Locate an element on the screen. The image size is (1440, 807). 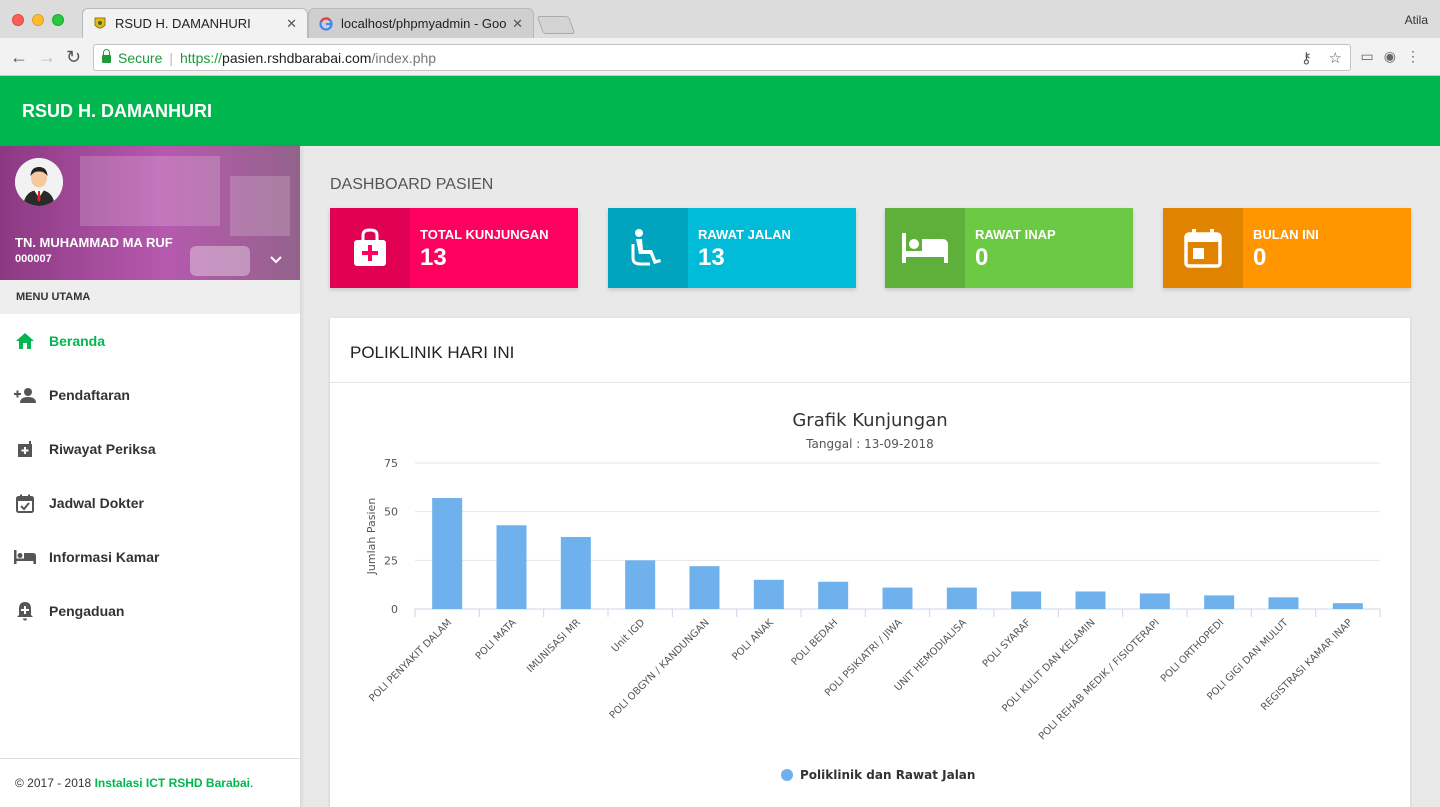
google-favicon-icon is located at coordinates (326, 23).